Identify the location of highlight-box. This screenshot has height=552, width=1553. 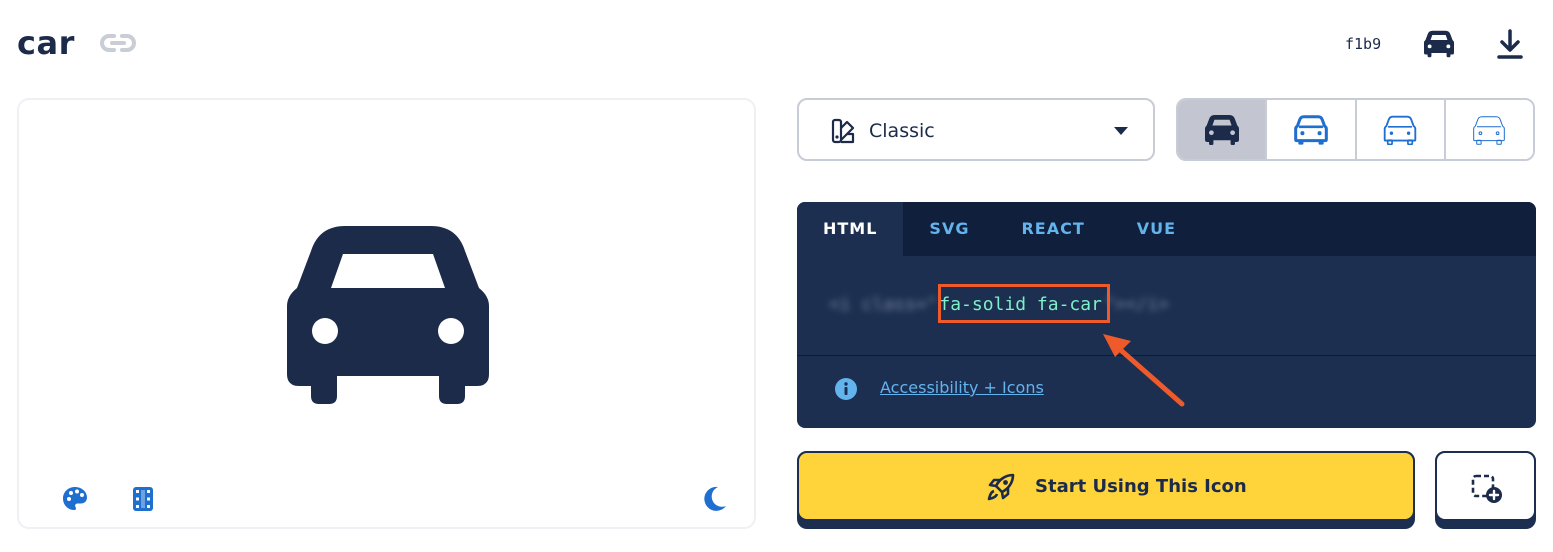
(1024, 303).